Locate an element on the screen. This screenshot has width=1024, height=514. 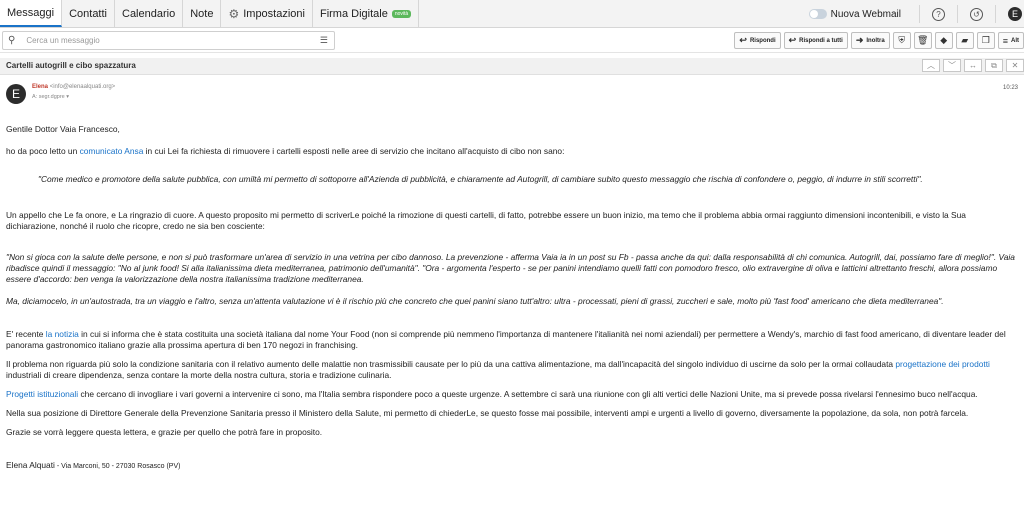
text: ho da poco letto un is located at coordinates (43, 151).